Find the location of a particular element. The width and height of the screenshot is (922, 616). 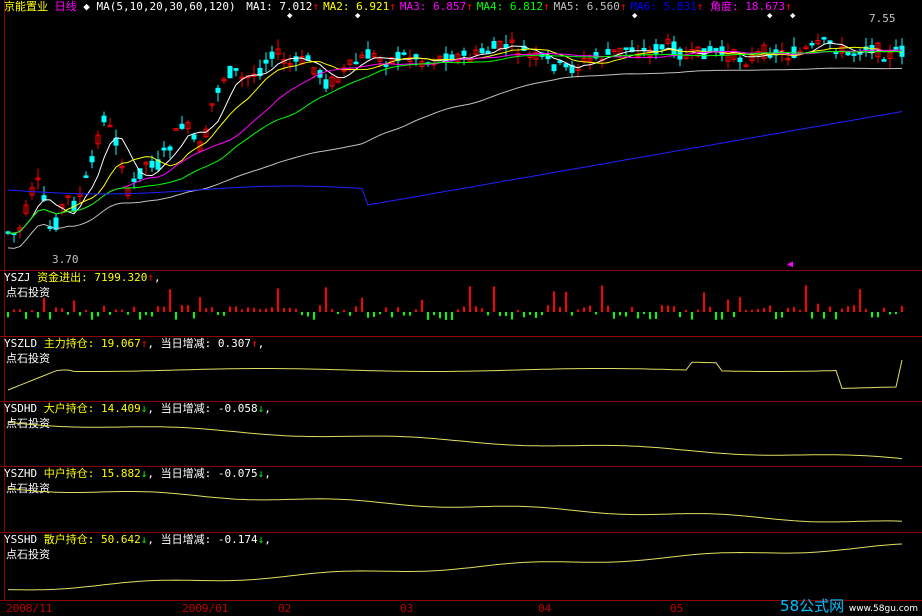

date-label: 02 is located at coordinates (285, 608).